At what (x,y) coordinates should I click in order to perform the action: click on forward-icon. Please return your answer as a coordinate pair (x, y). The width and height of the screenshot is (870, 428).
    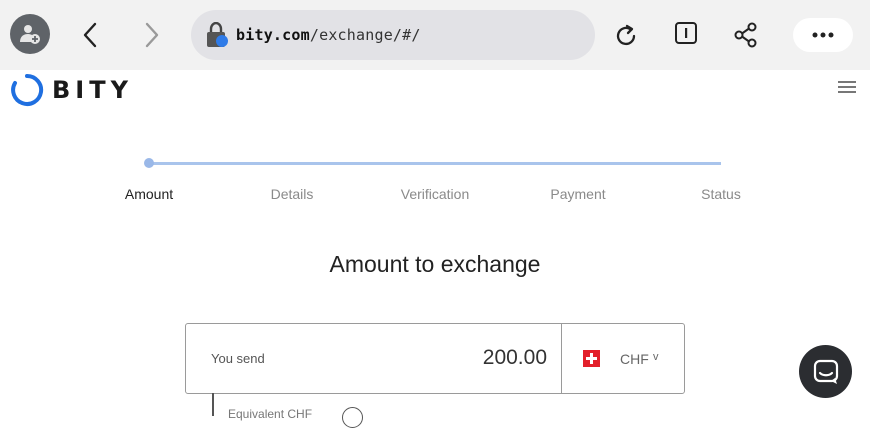
    Looking at the image, I should click on (152, 35).